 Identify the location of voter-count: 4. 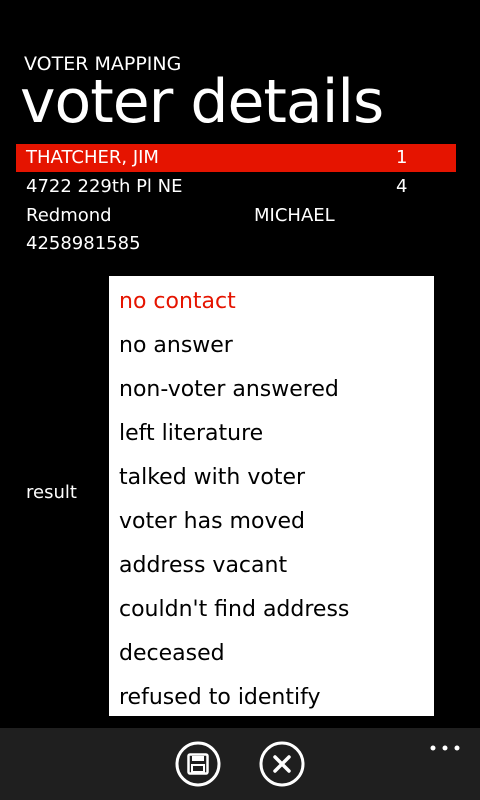
(402, 186).